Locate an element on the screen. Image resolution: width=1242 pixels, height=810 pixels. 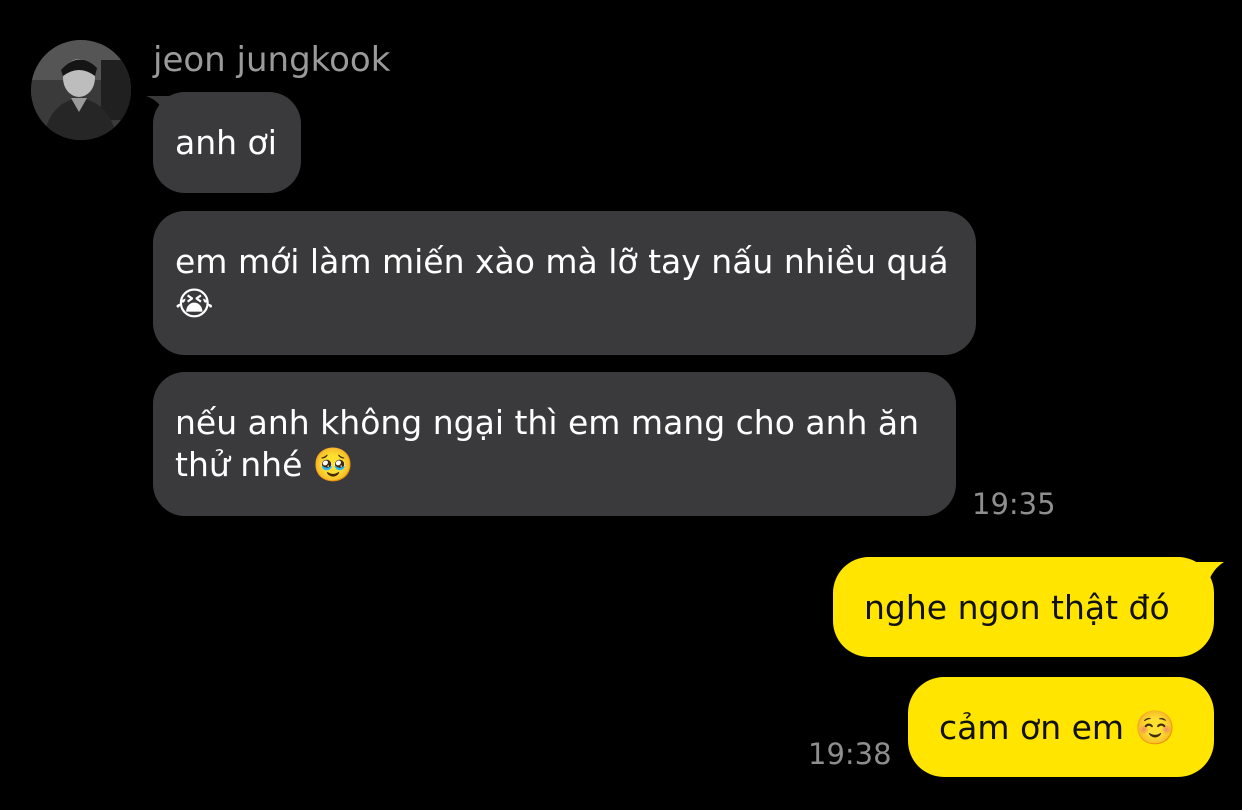
outgoing-timestamp: 19:38 is located at coordinates (850, 754).